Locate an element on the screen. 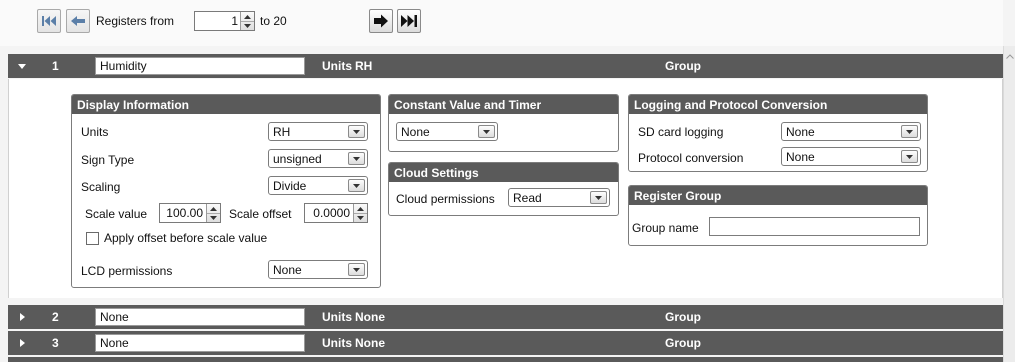 This screenshot has height=362, width=1015. register-row-2: 2 None Units None Group is located at coordinates (505, 317).